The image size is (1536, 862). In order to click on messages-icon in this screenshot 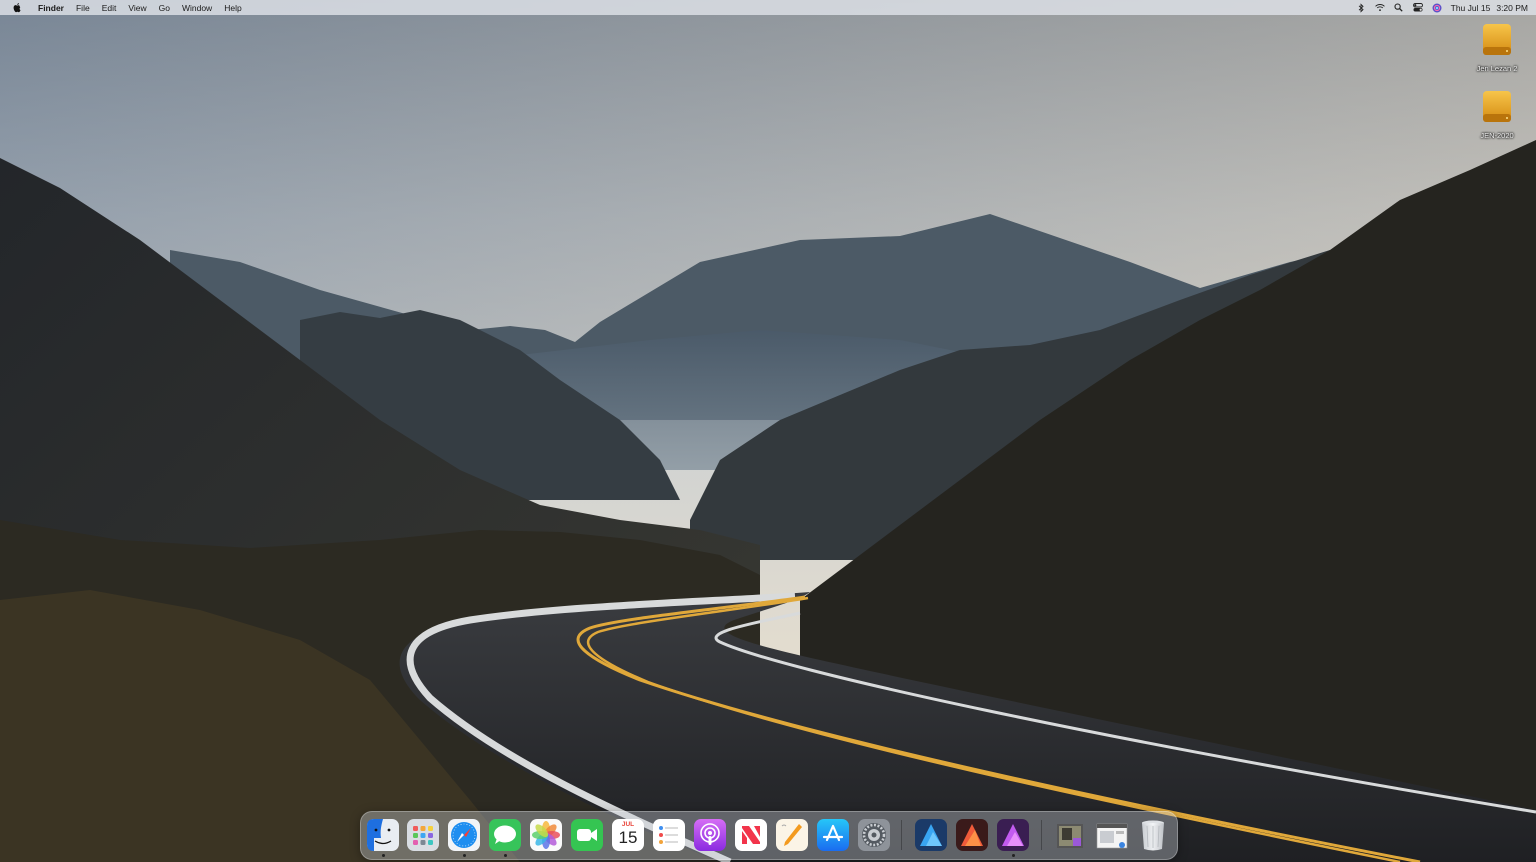, I will do `click(505, 835)`.